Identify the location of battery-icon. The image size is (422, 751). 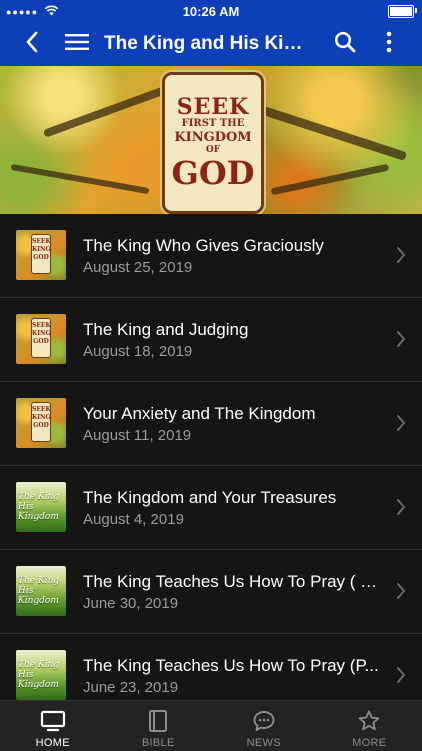
(401, 11).